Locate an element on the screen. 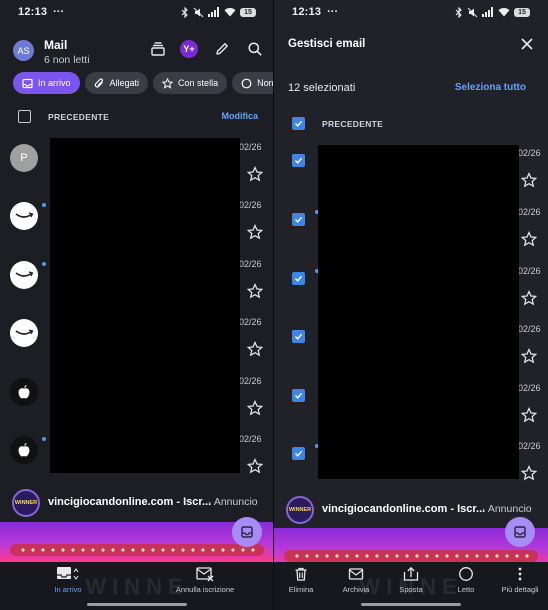 The width and height of the screenshot is (548, 610). yahoo-plus-button: Y+ is located at coordinates (189, 49).